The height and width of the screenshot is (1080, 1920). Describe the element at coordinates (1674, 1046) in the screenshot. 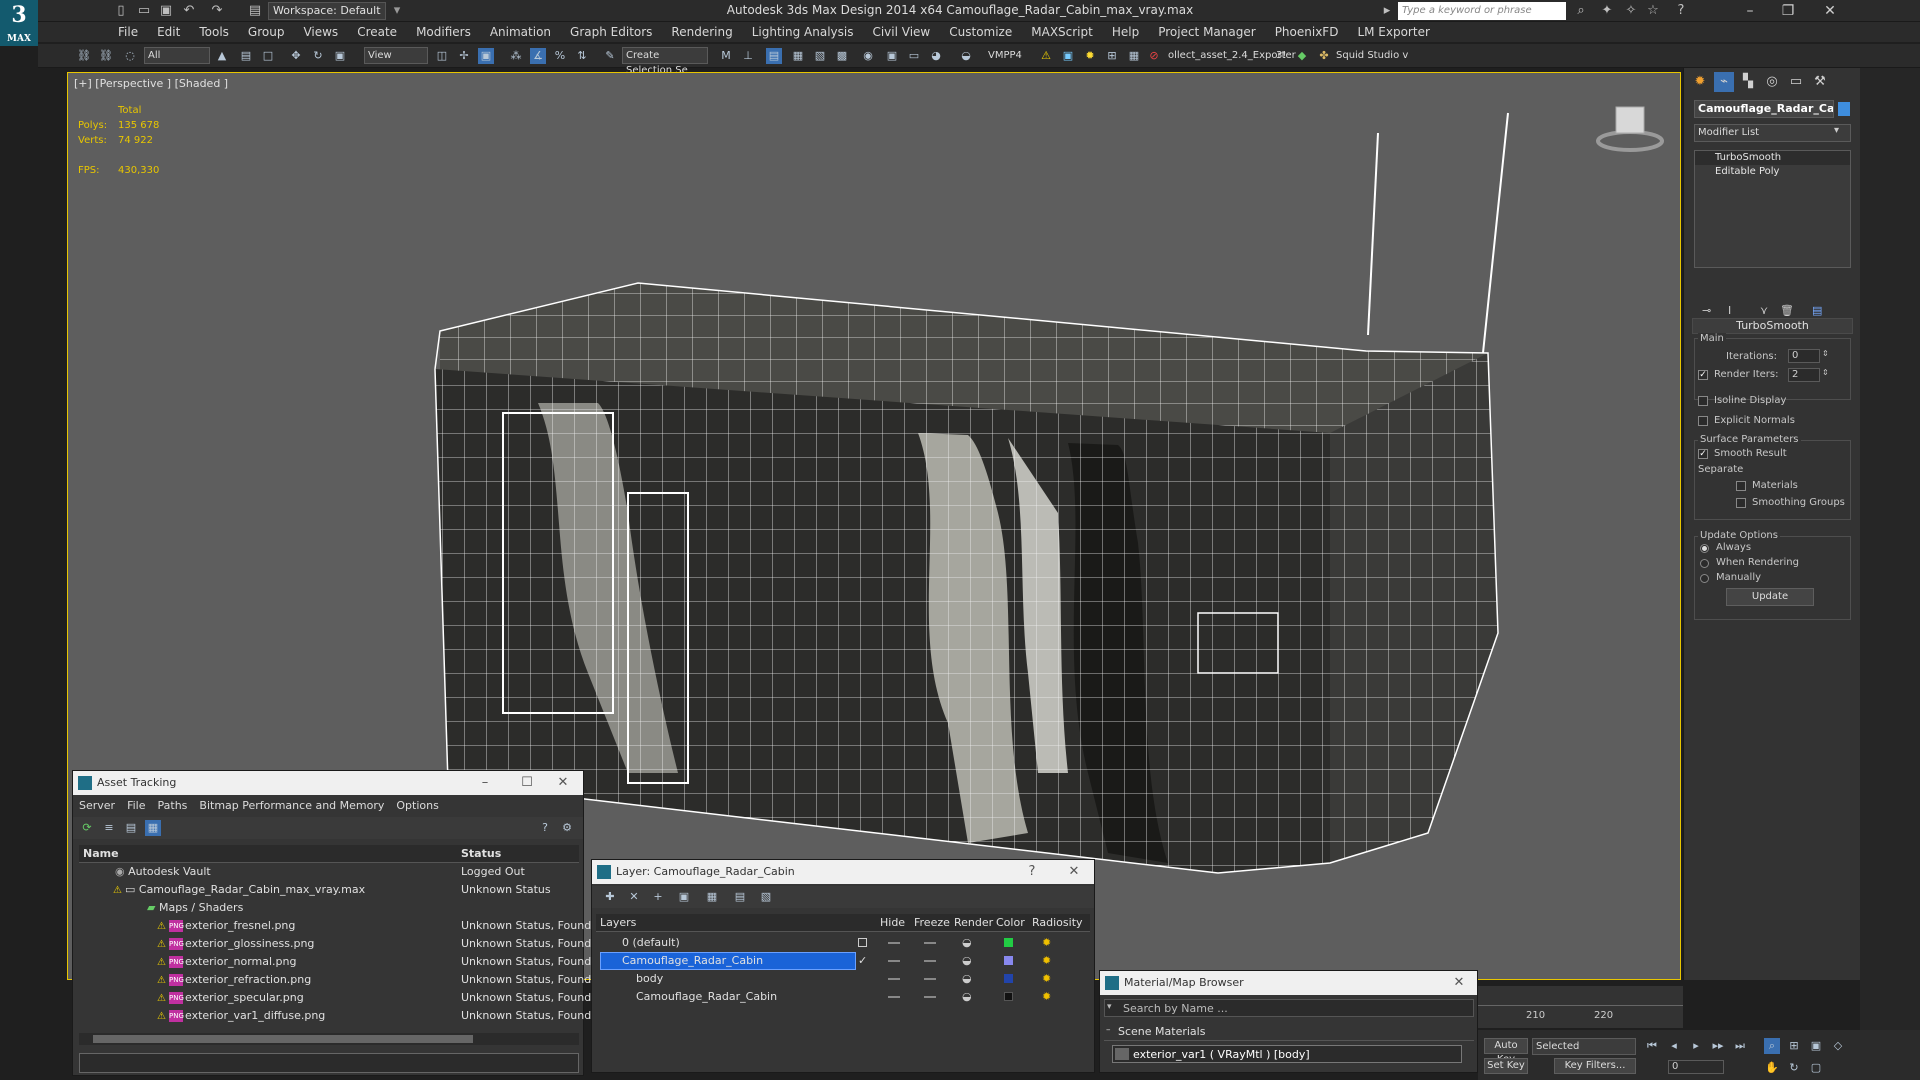

I see `previous-frame-icon: ◂` at that location.